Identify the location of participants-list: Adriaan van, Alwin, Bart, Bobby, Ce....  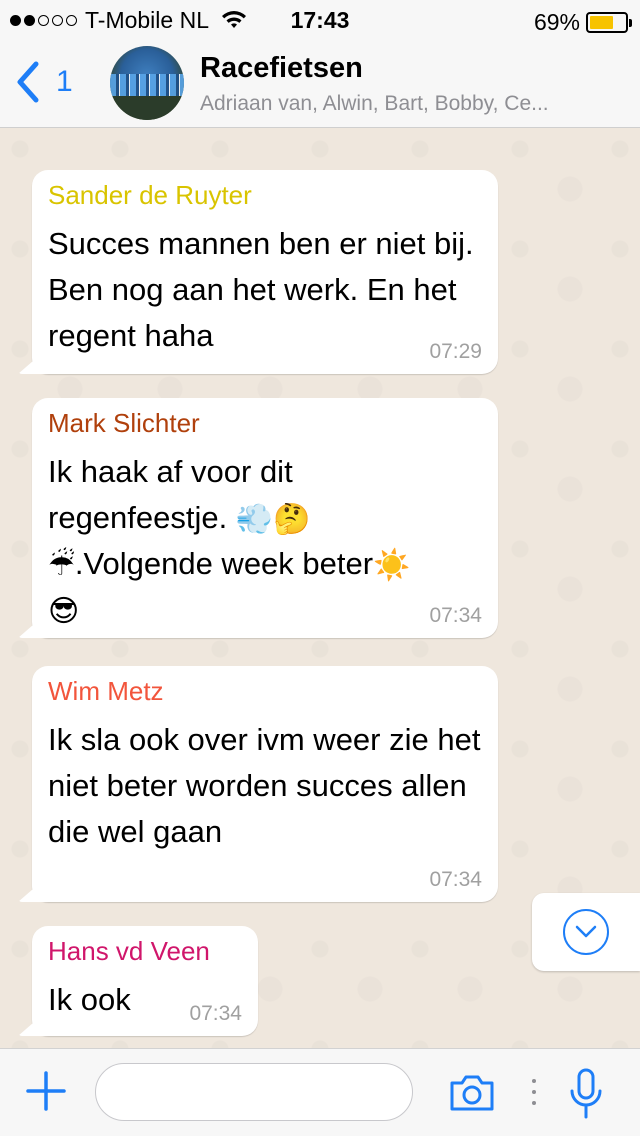
(374, 104).